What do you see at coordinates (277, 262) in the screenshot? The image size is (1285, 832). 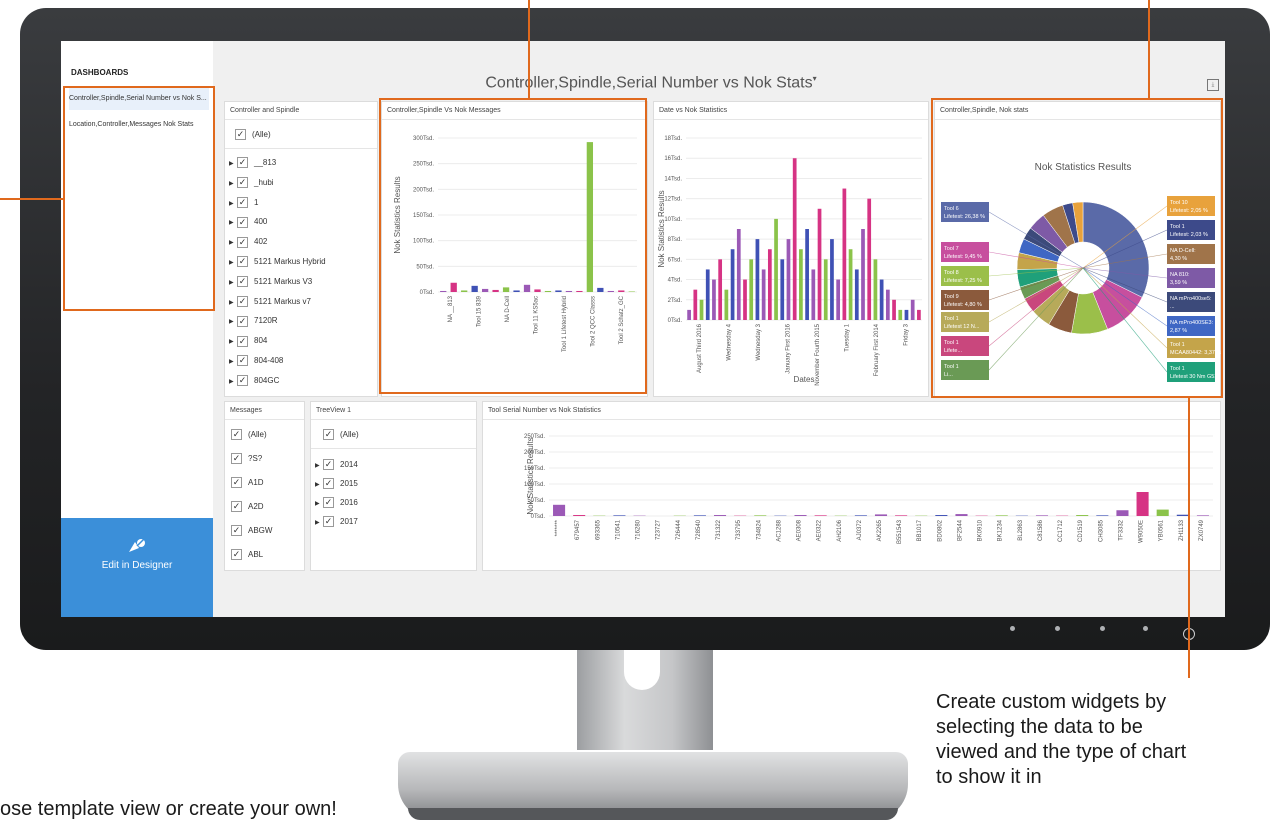 I see `filter-item: ▶ ✓ 5121 Markus Hybrid` at bounding box center [277, 262].